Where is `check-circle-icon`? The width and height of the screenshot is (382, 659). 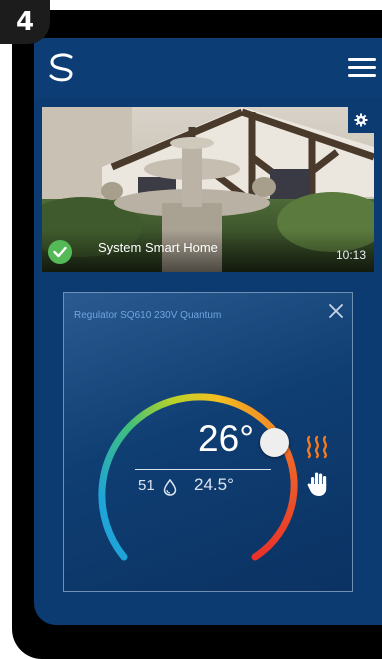 check-circle-icon is located at coordinates (60, 252).